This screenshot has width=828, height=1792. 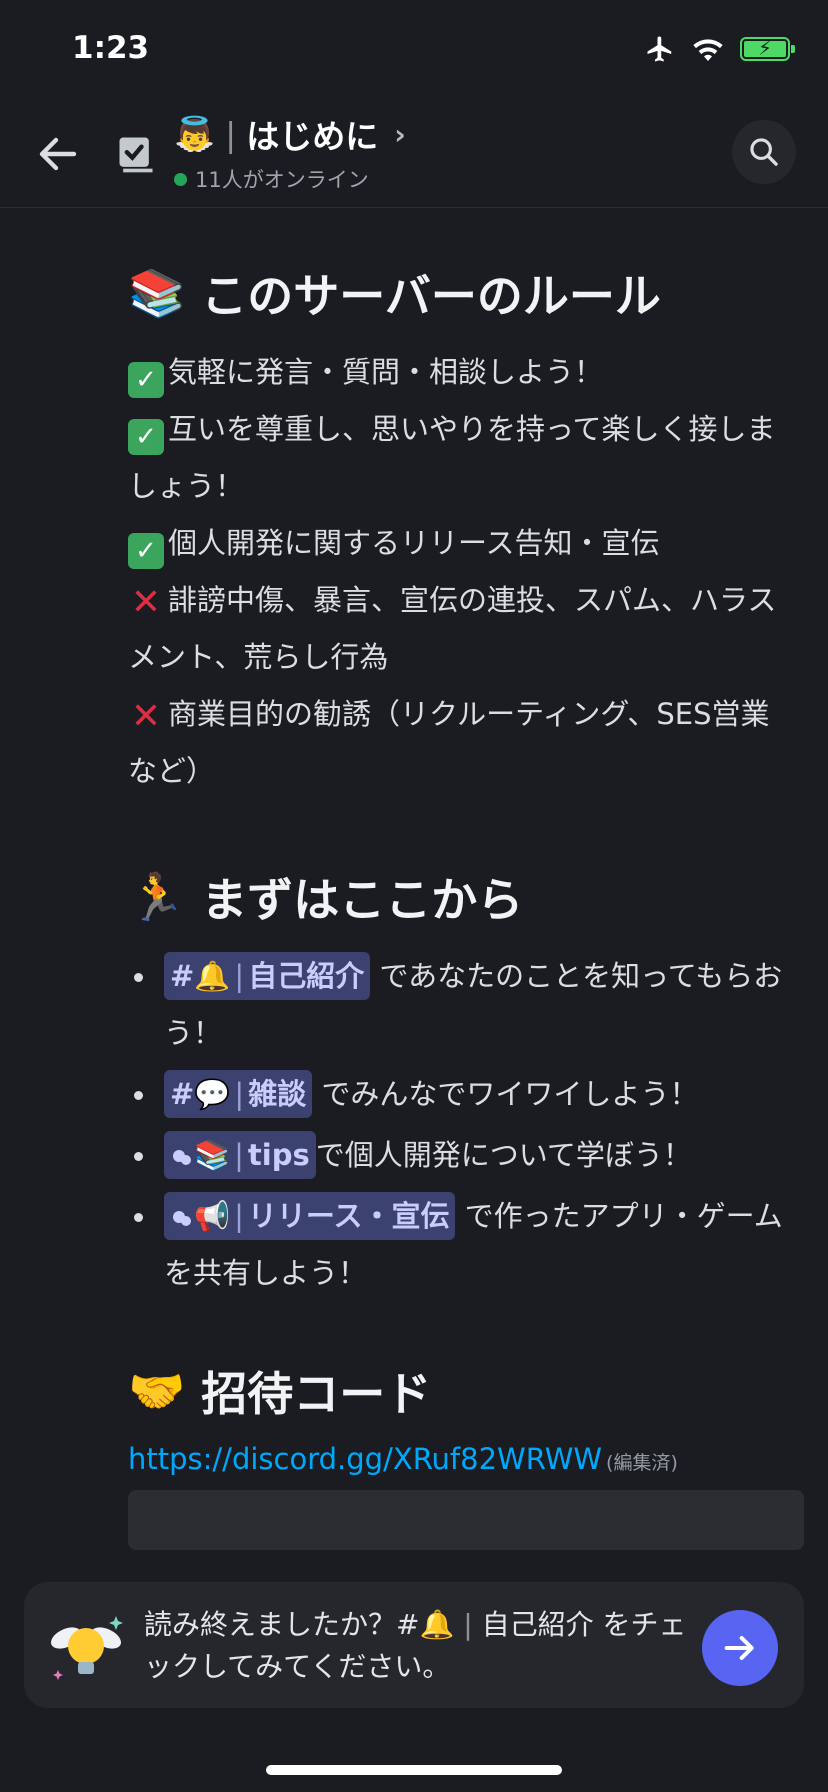 I want to click on online-dot-icon, so click(x=180, y=179).